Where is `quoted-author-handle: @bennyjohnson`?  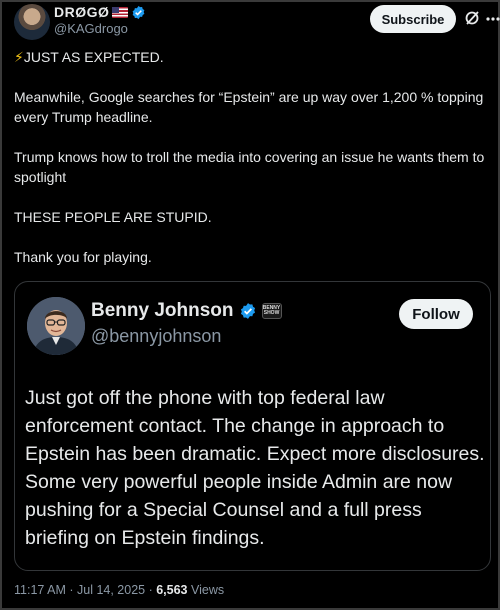
quoted-author-handle: @bennyjohnson is located at coordinates (186, 336).